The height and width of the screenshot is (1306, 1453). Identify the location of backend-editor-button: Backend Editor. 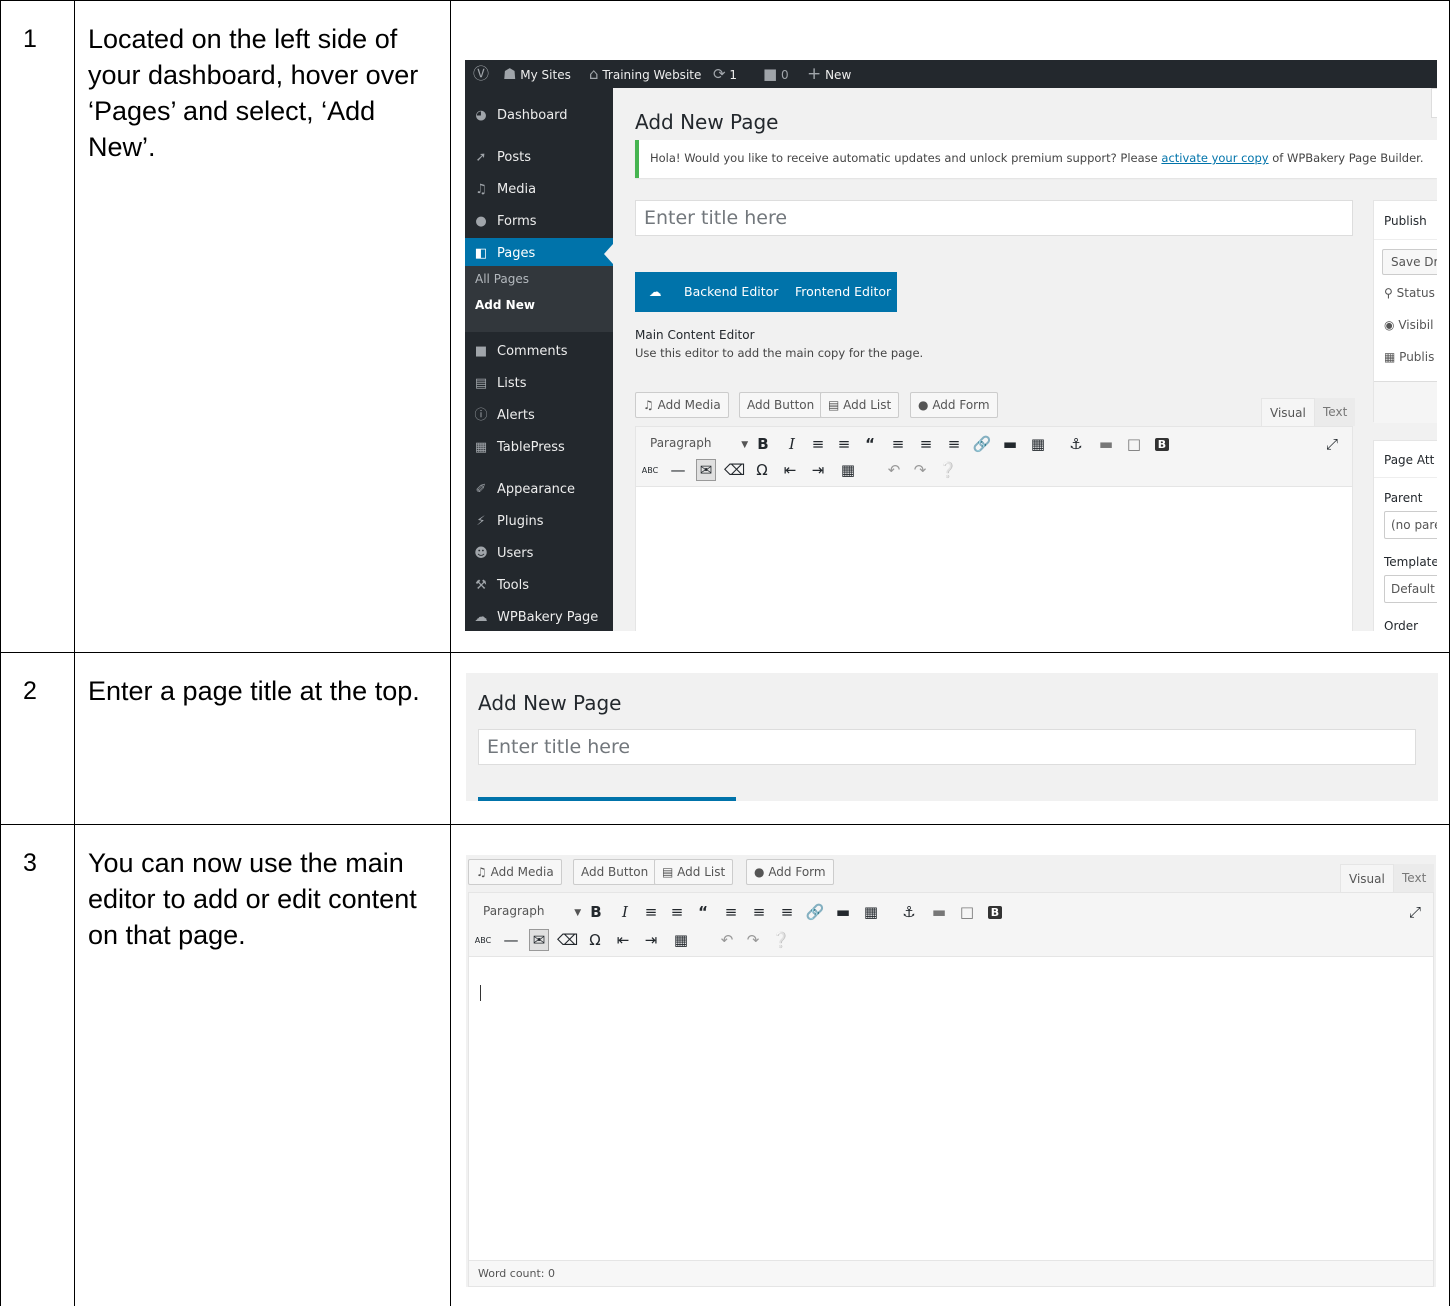
(731, 292).